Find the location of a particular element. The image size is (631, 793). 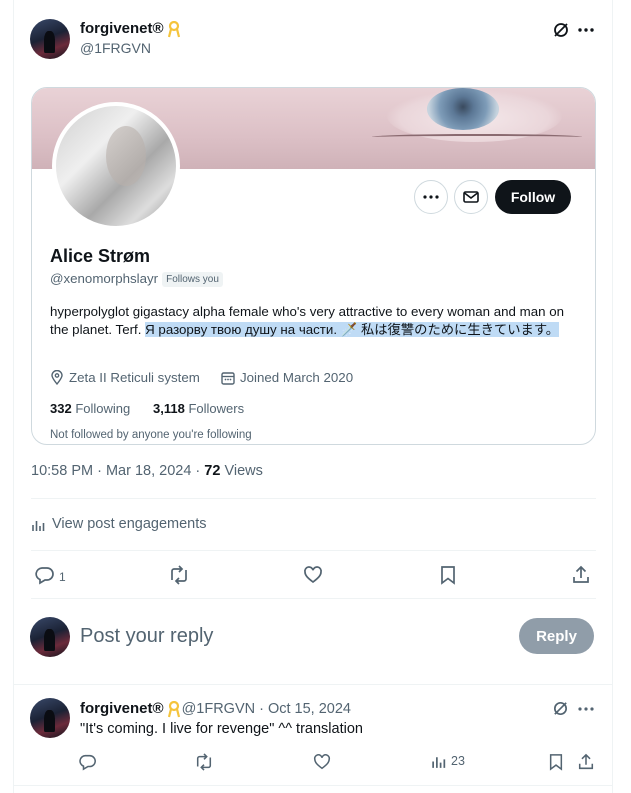

repost-action is located at coordinates (179, 575).